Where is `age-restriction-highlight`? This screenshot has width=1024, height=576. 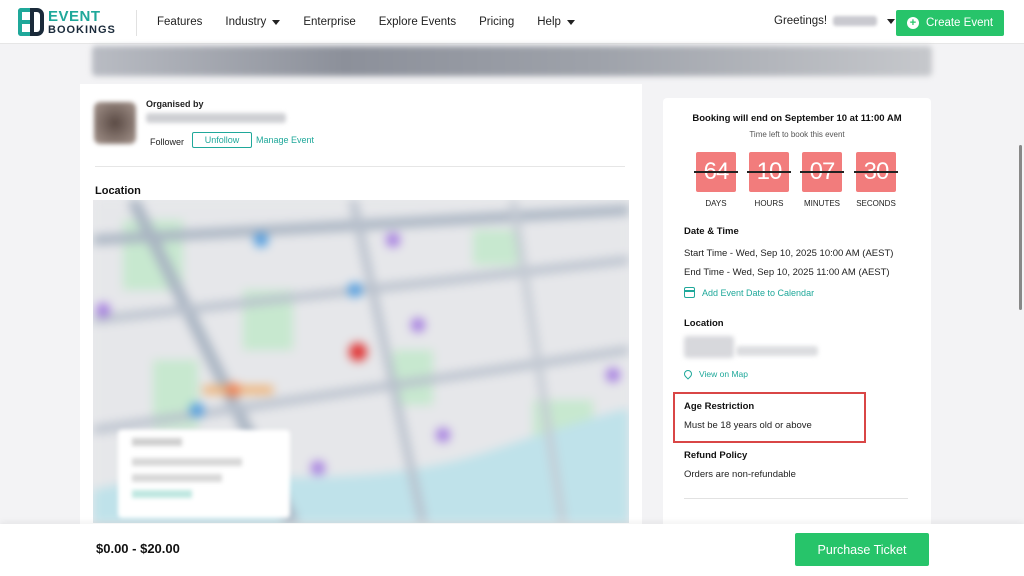 age-restriction-highlight is located at coordinates (769, 417).